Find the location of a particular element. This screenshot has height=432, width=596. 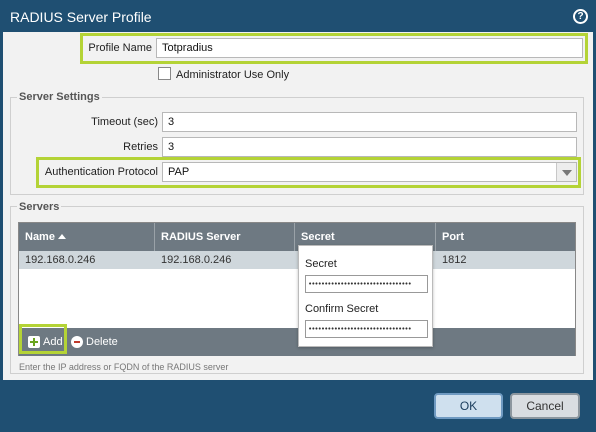

delete-label: Delete is located at coordinates (102, 342).